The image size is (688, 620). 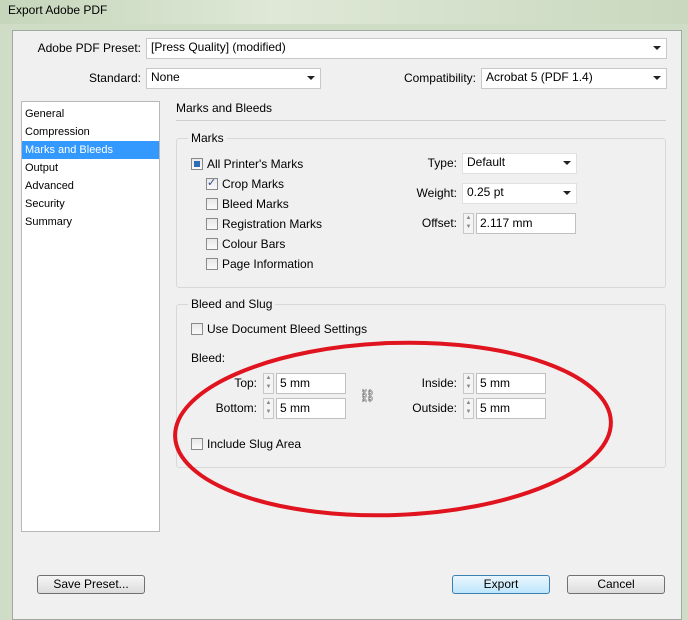 What do you see at coordinates (616, 584) in the screenshot?
I see `cancel-button: Cancel` at bounding box center [616, 584].